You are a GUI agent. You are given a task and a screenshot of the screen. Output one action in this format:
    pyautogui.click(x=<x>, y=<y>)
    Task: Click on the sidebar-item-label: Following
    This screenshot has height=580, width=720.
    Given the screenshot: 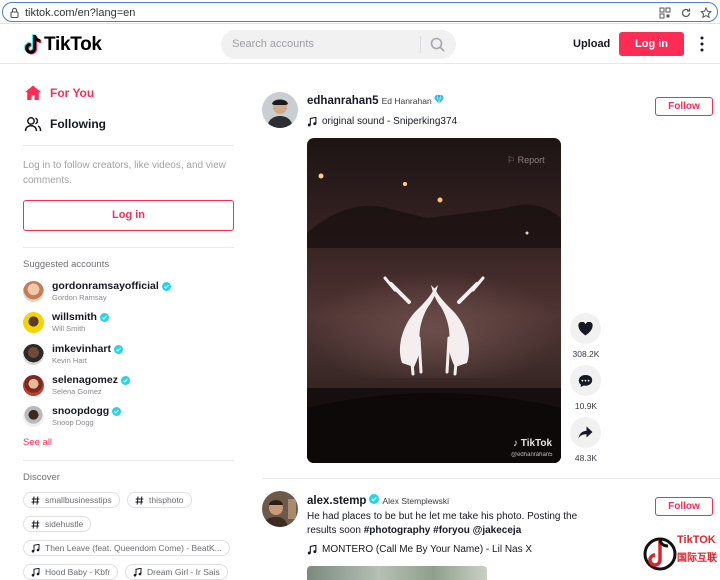 What is the action you would take?
    pyautogui.click(x=78, y=124)
    